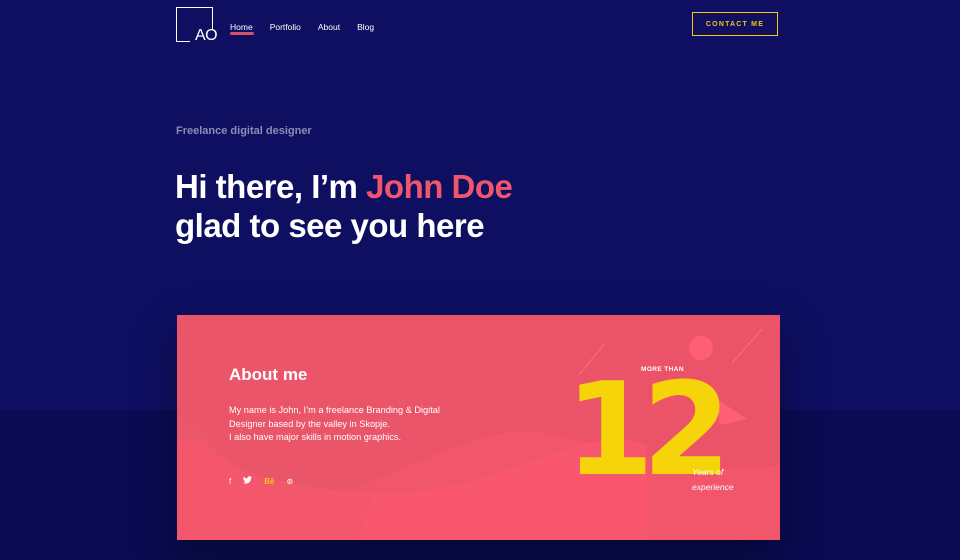 This screenshot has height=560, width=960. What do you see at coordinates (329, 27) in the screenshot?
I see `nav-about: About` at bounding box center [329, 27].